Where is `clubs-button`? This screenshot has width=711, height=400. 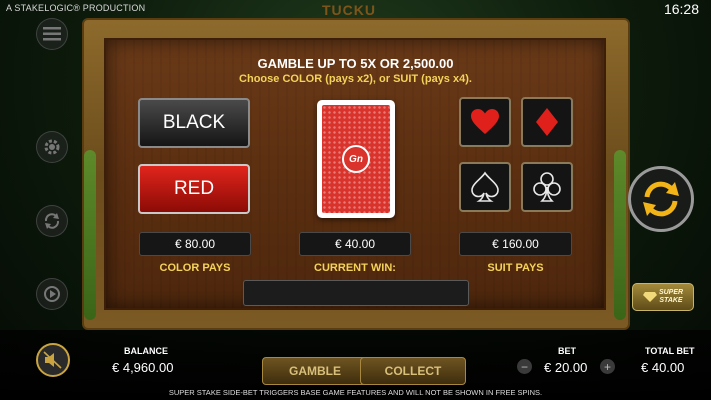 clubs-button is located at coordinates (547, 187).